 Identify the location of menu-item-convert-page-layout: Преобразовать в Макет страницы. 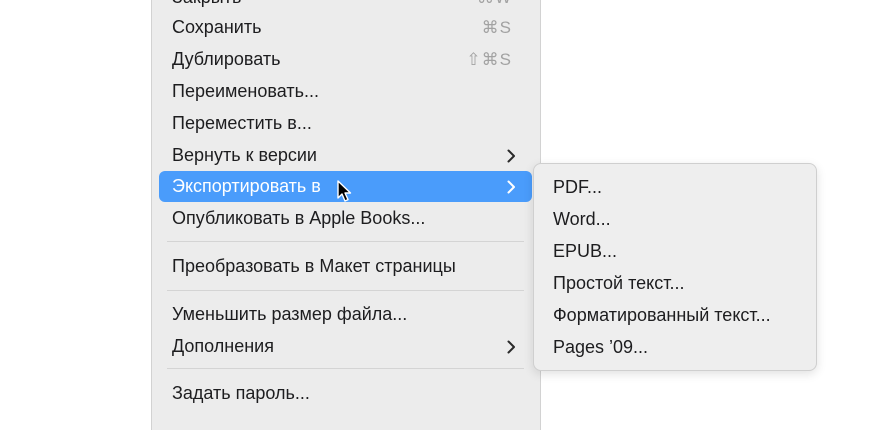
(345, 266).